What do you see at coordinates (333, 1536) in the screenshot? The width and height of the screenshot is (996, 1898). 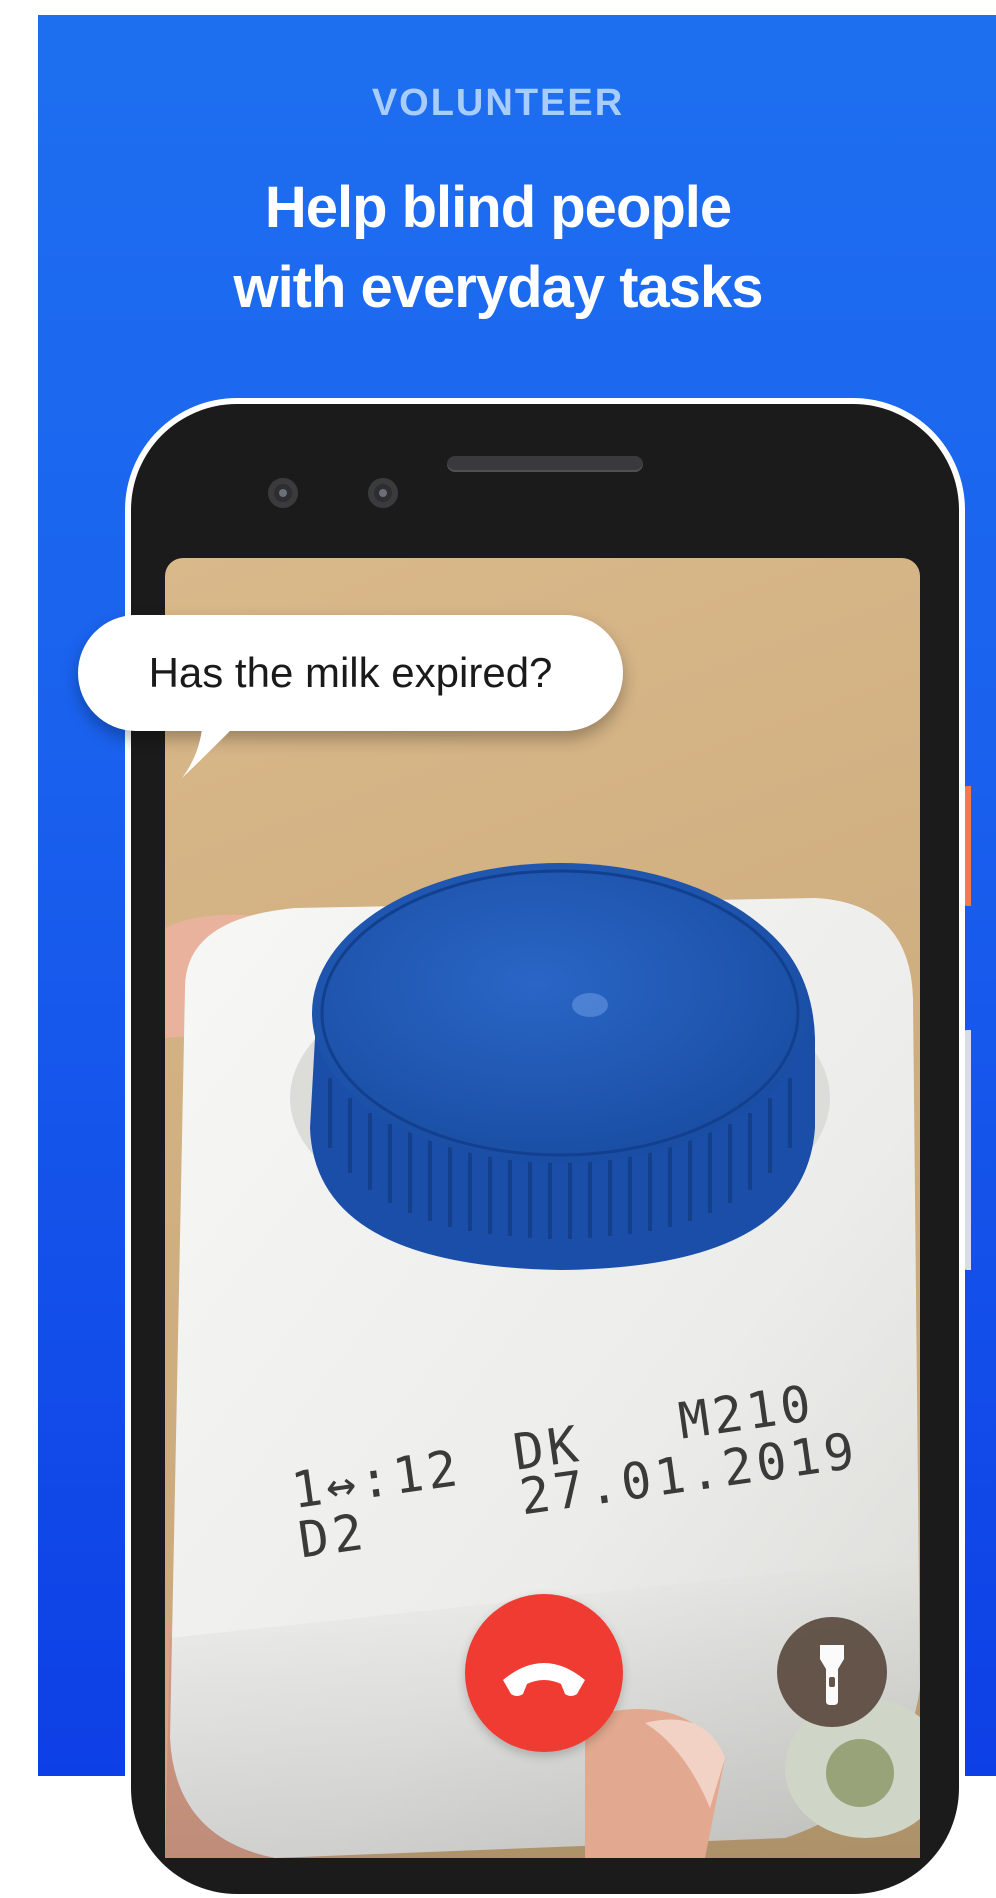 I see `print-line2-left: D2` at bounding box center [333, 1536].